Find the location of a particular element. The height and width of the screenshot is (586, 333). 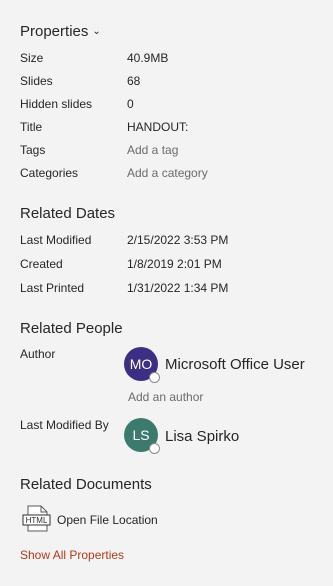

related-dates-heading: Related Dates is located at coordinates (68, 213).